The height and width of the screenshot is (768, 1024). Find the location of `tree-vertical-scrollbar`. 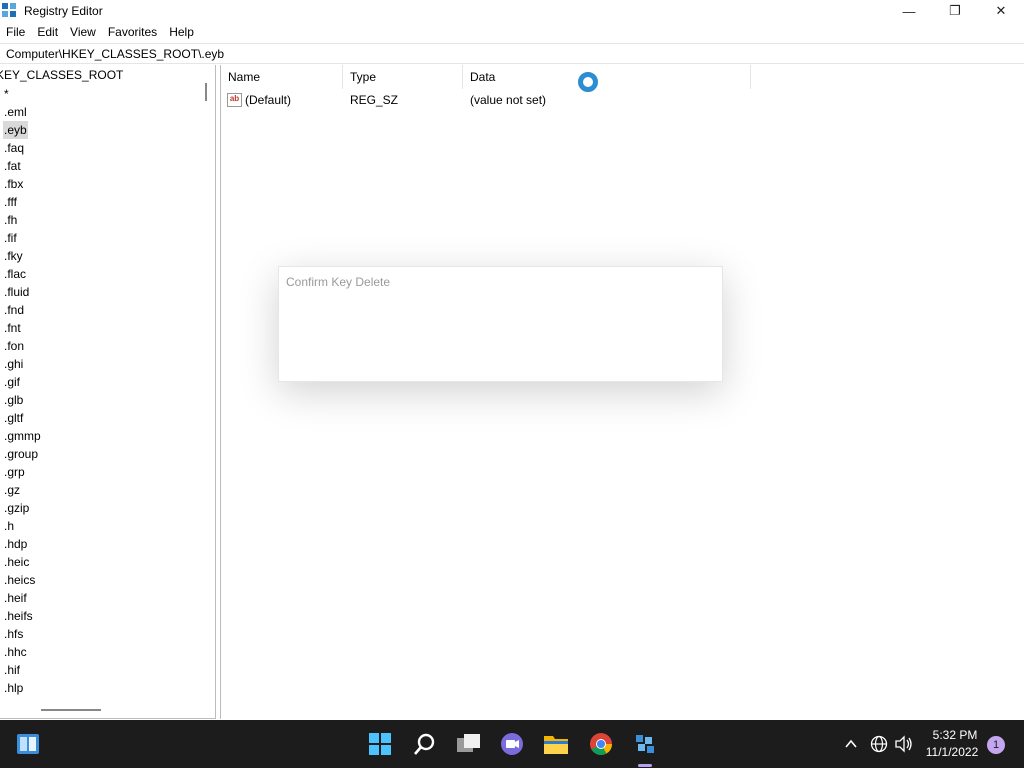

tree-vertical-scrollbar is located at coordinates (207, 383).